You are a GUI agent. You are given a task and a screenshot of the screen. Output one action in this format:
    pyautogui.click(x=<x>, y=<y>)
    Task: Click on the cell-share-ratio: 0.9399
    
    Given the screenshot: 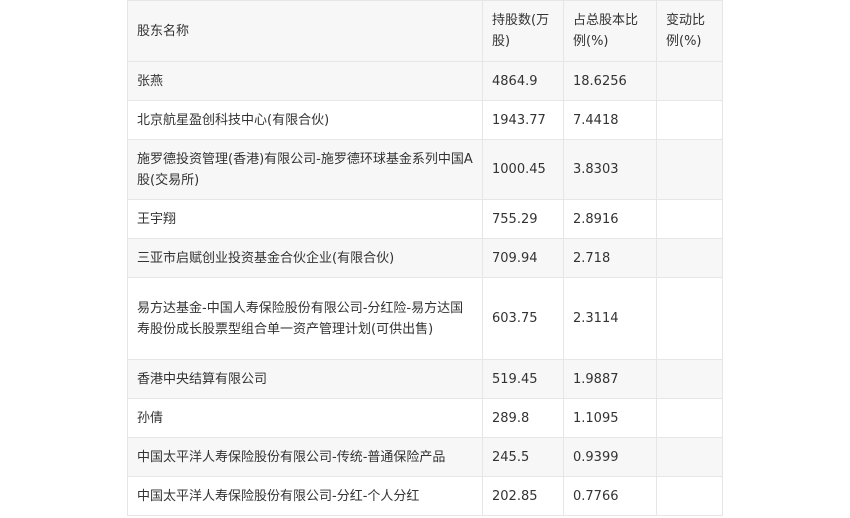 What is the action you would take?
    pyautogui.click(x=610, y=457)
    